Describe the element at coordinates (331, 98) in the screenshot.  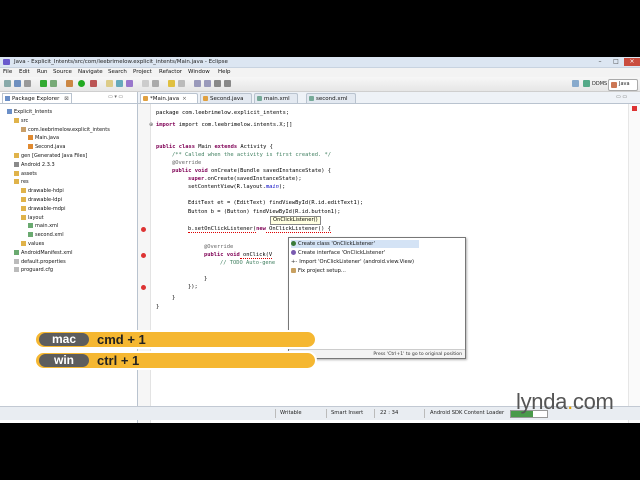
I see `tab-second-xml: second.xml` at that location.